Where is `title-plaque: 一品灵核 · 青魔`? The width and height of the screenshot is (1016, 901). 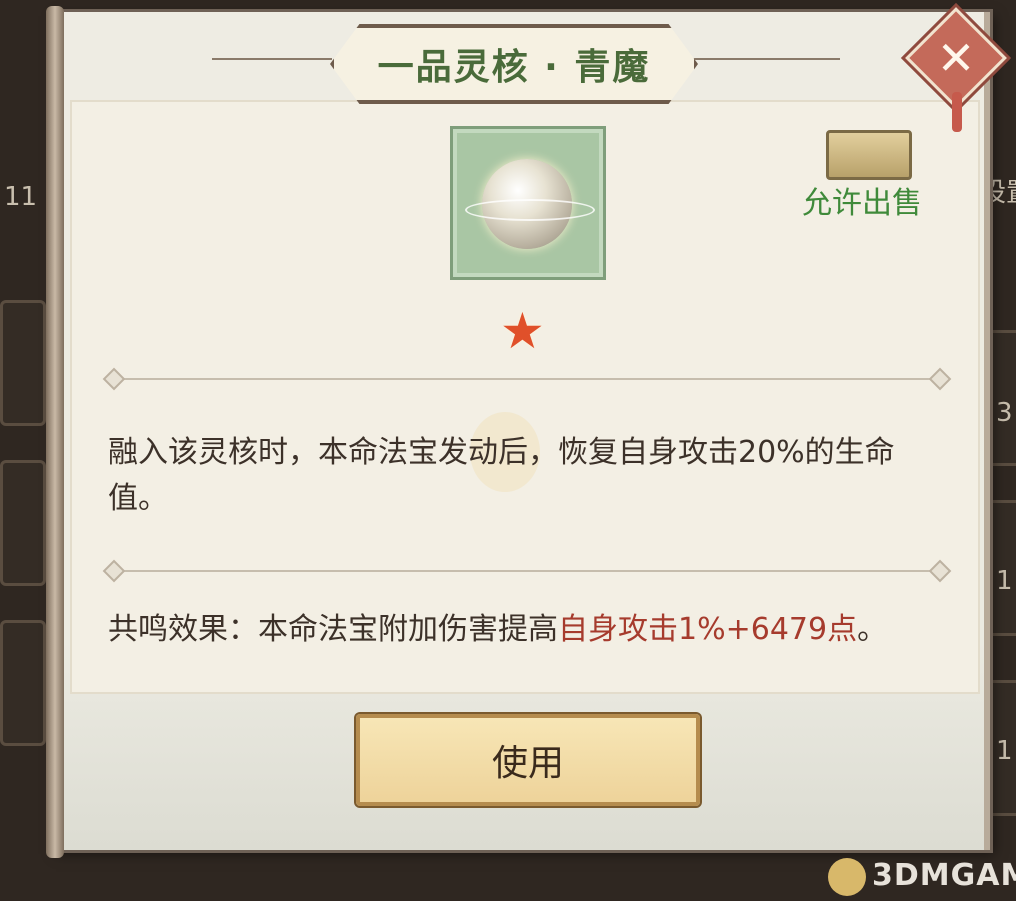 title-plaque: 一品灵核 · 青魔 is located at coordinates (514, 64).